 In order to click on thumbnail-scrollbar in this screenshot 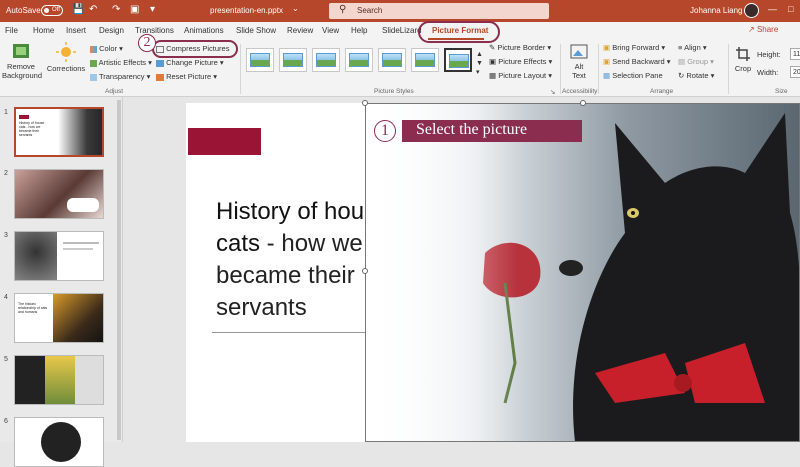, I will do `click(119, 270)`.